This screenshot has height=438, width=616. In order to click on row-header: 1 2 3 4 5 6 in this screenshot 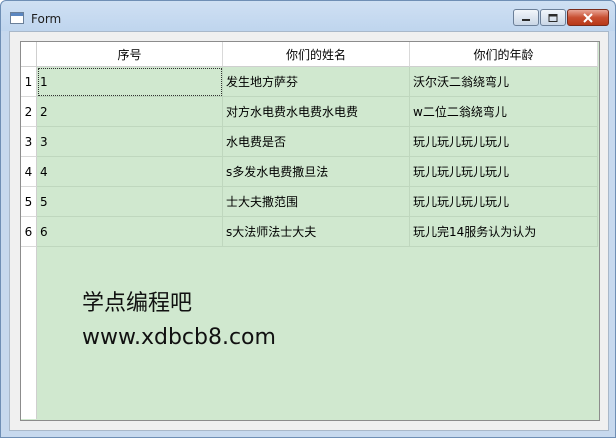, I will do `click(29, 243)`.